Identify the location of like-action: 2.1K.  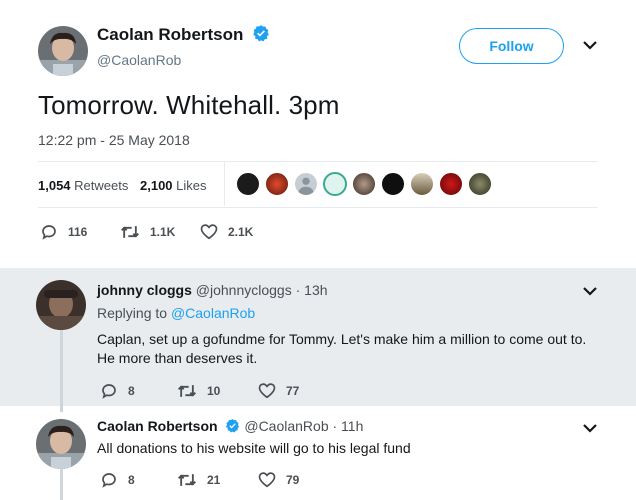
(226, 231).